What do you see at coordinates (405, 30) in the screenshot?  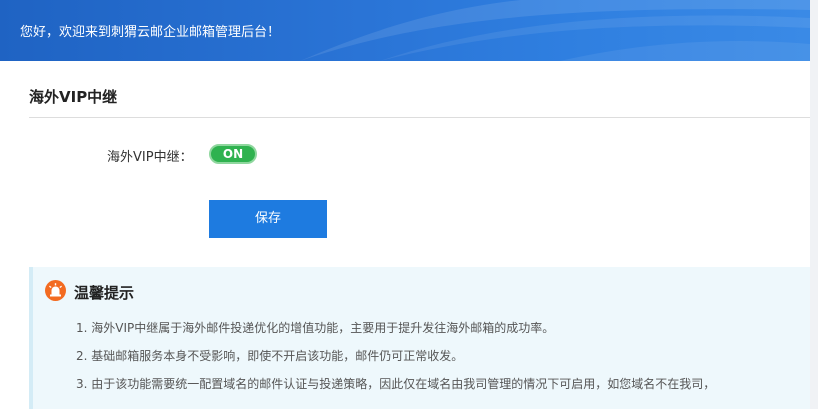 I see `header-banner: 您好，欢迎来到刺猬云邮企业邮箱管理后台！` at bounding box center [405, 30].